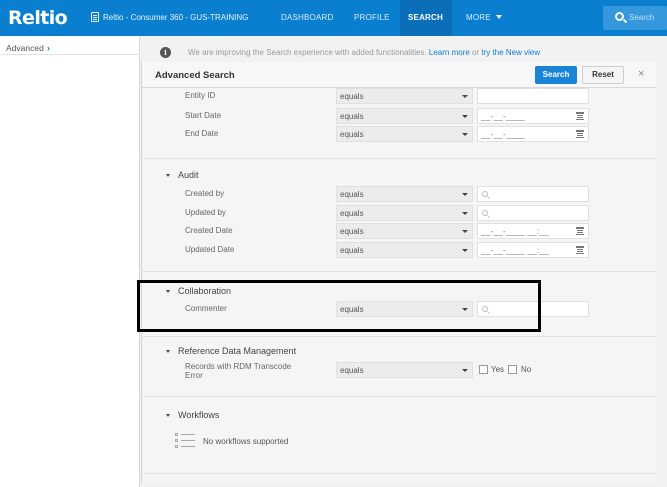 Image resolution: width=667 pixels, height=487 pixels. Describe the element at coordinates (203, 115) in the screenshot. I see `field-label: Start Date` at that location.